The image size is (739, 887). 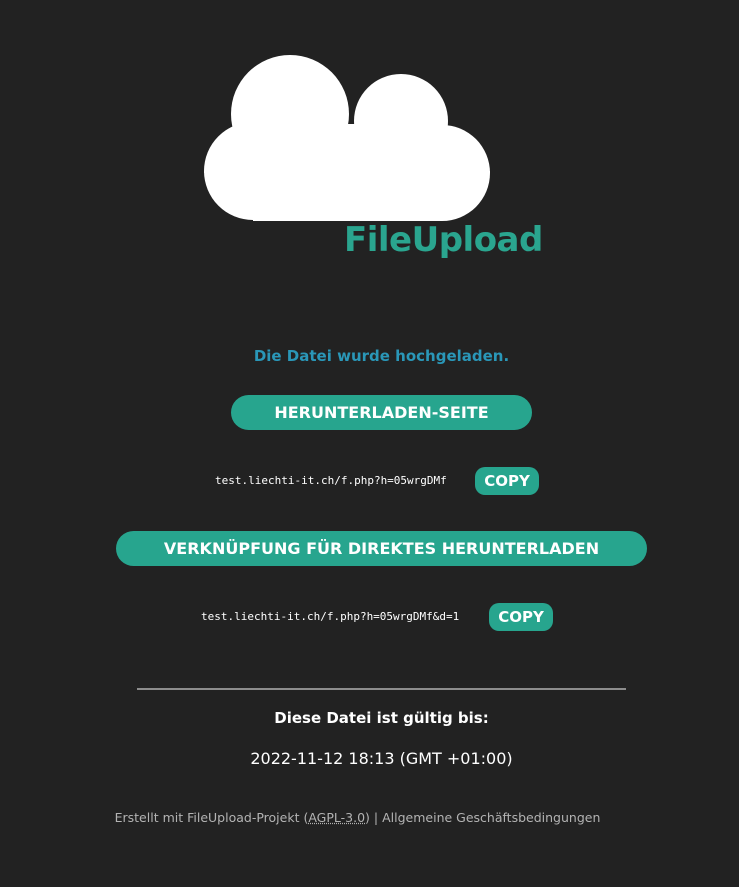 I want to click on upload-status-message: Die Datei wurde hochgeladen., so click(x=381, y=356).